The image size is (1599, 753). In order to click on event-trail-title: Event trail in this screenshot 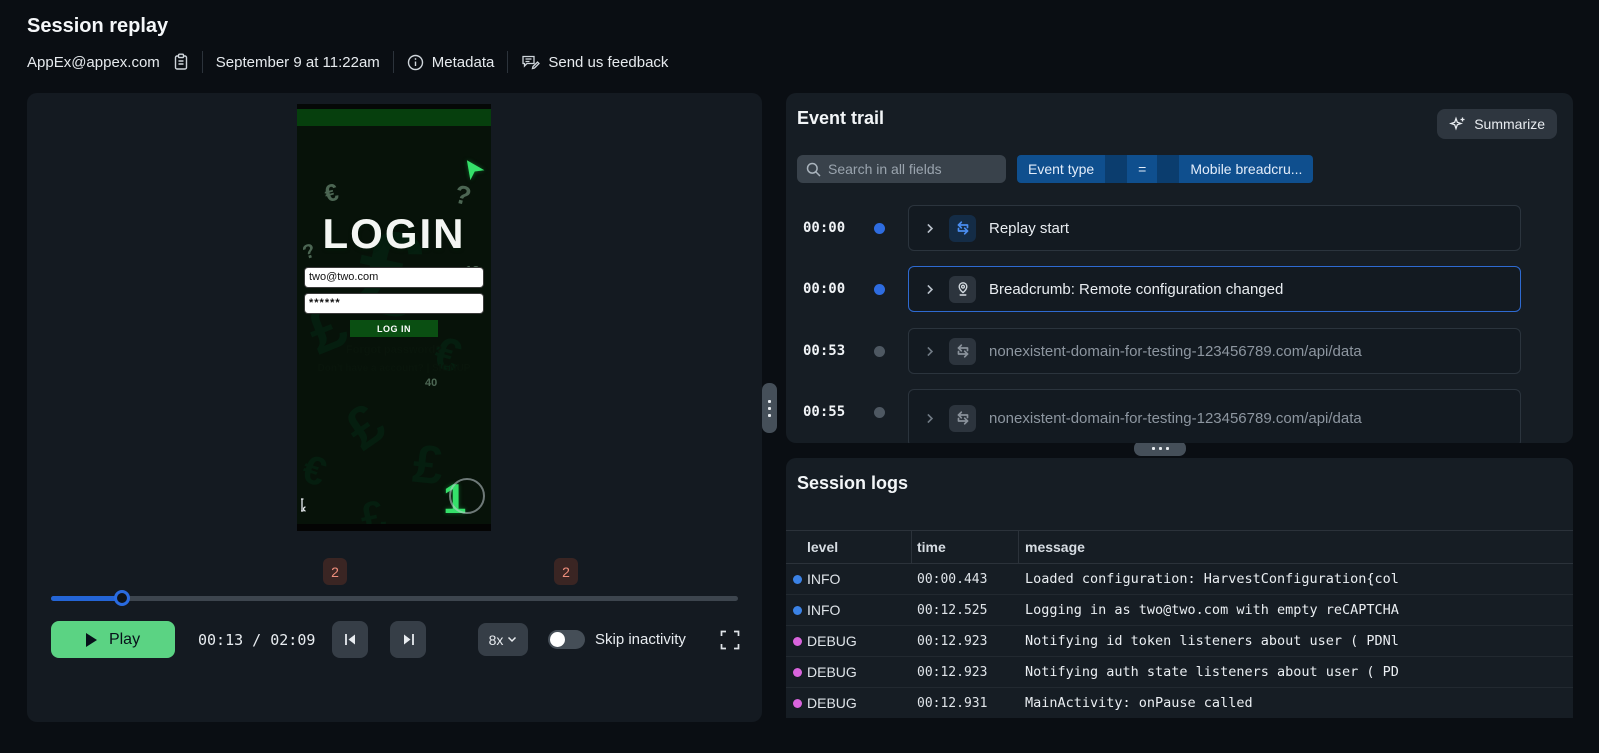, I will do `click(841, 118)`.